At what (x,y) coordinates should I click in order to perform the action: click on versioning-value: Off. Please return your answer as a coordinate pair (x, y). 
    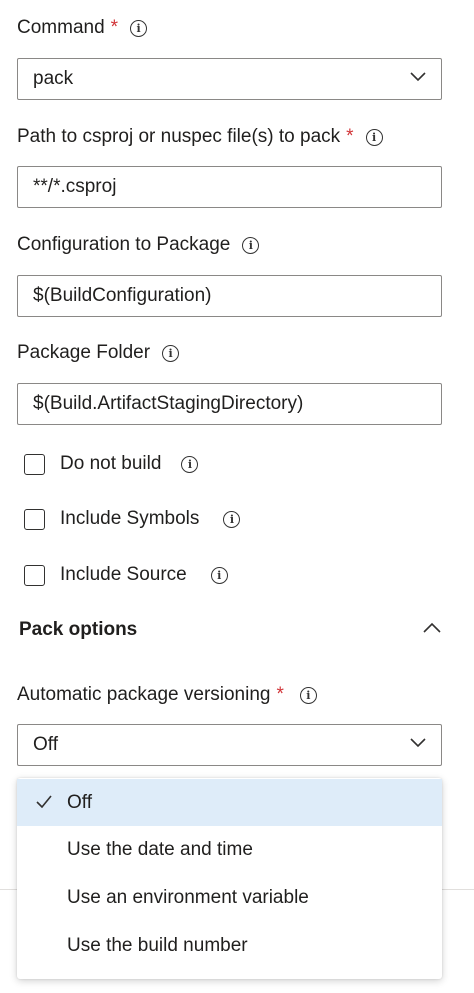
    Looking at the image, I should click on (45, 744).